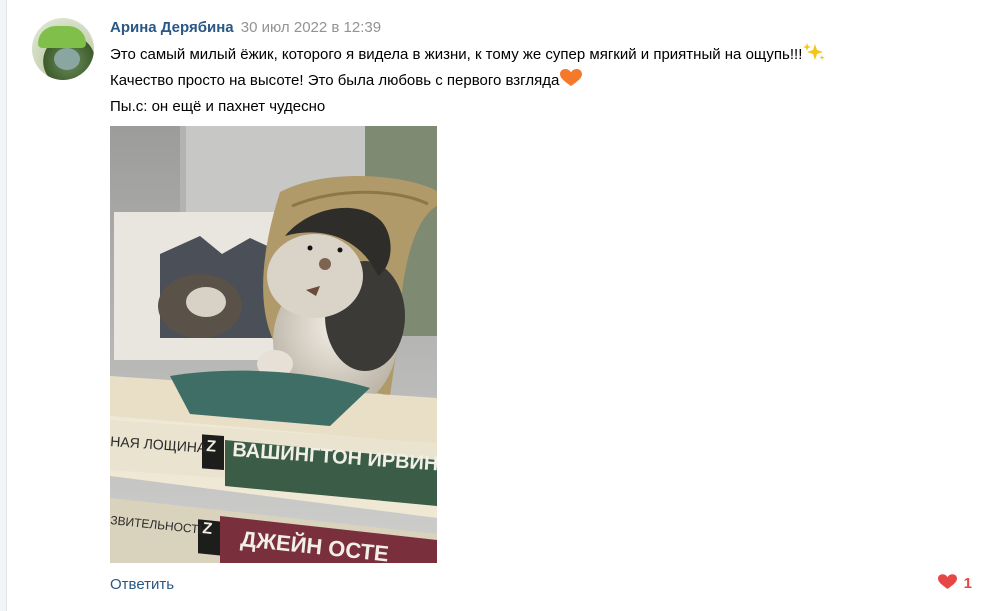 The height and width of the screenshot is (611, 992). I want to click on like-count: 1, so click(967, 583).